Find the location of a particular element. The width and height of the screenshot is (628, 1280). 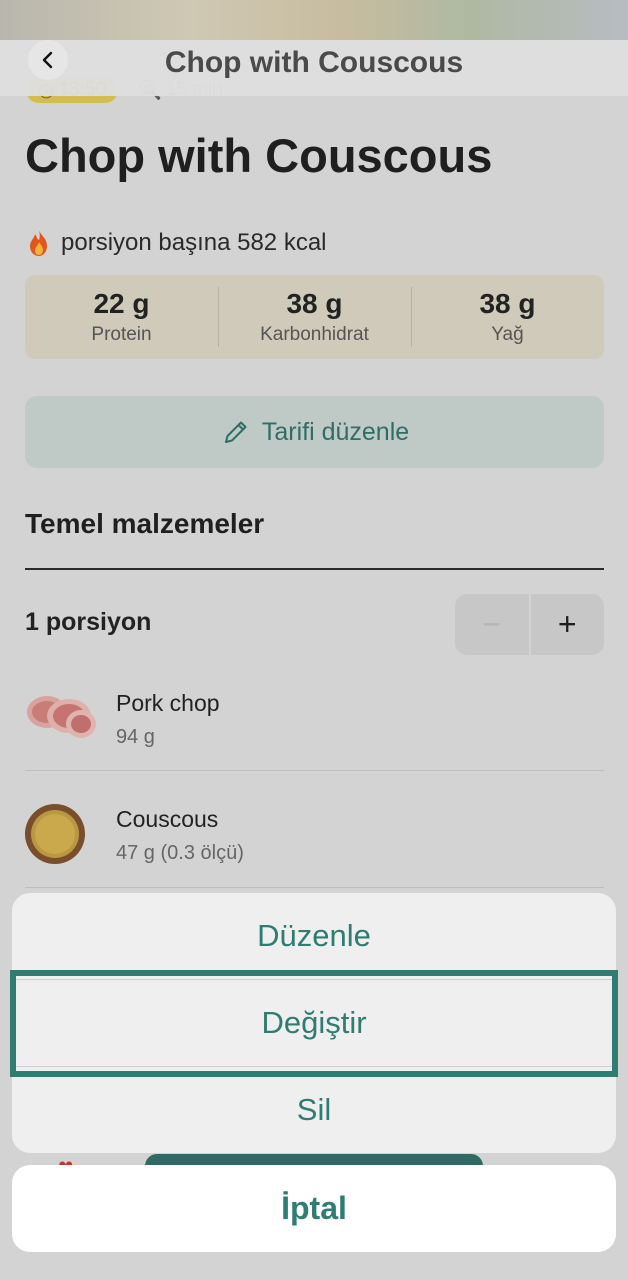

edit-recipe-button: Tarifi düzenle is located at coordinates (314, 432).